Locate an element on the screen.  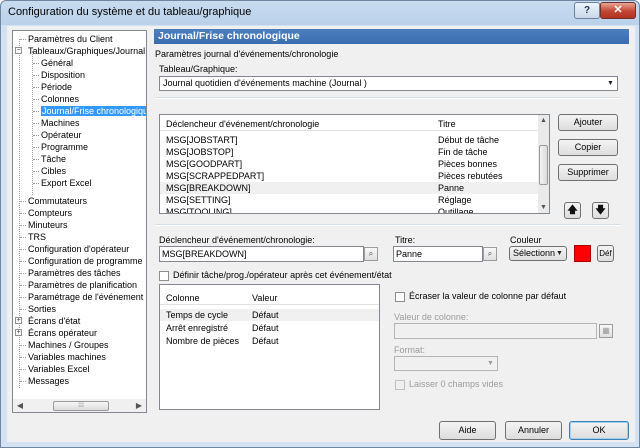
tree-item-ecrans-operateur: Écrans opérateur is located at coordinates (62, 333).